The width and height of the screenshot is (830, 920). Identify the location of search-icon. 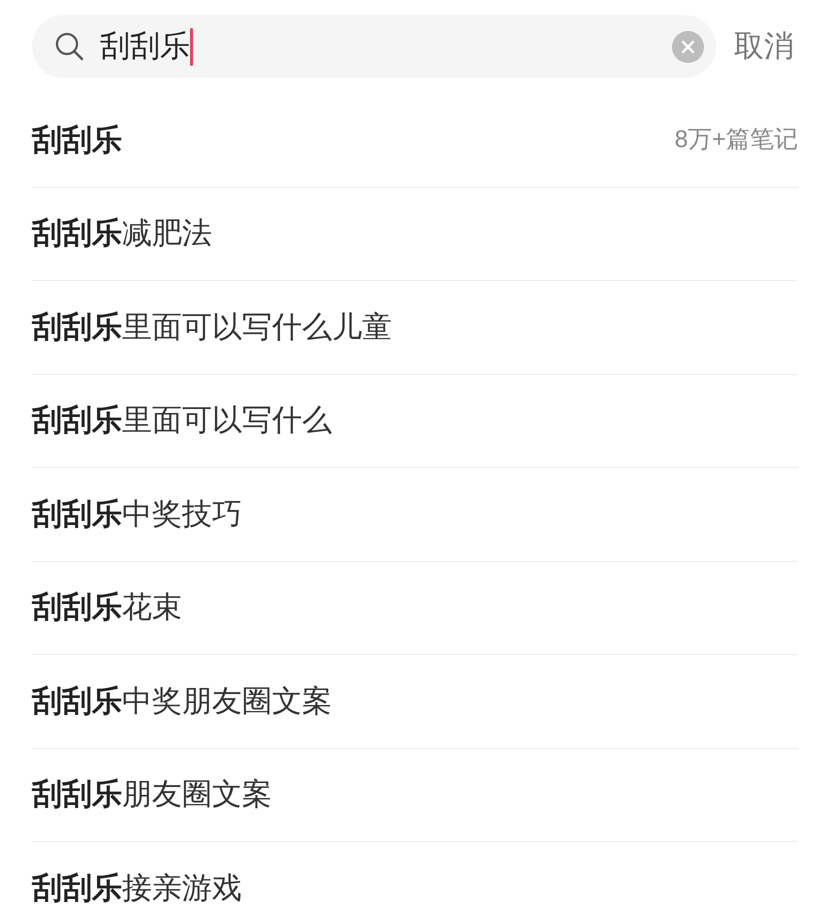
(70, 46).